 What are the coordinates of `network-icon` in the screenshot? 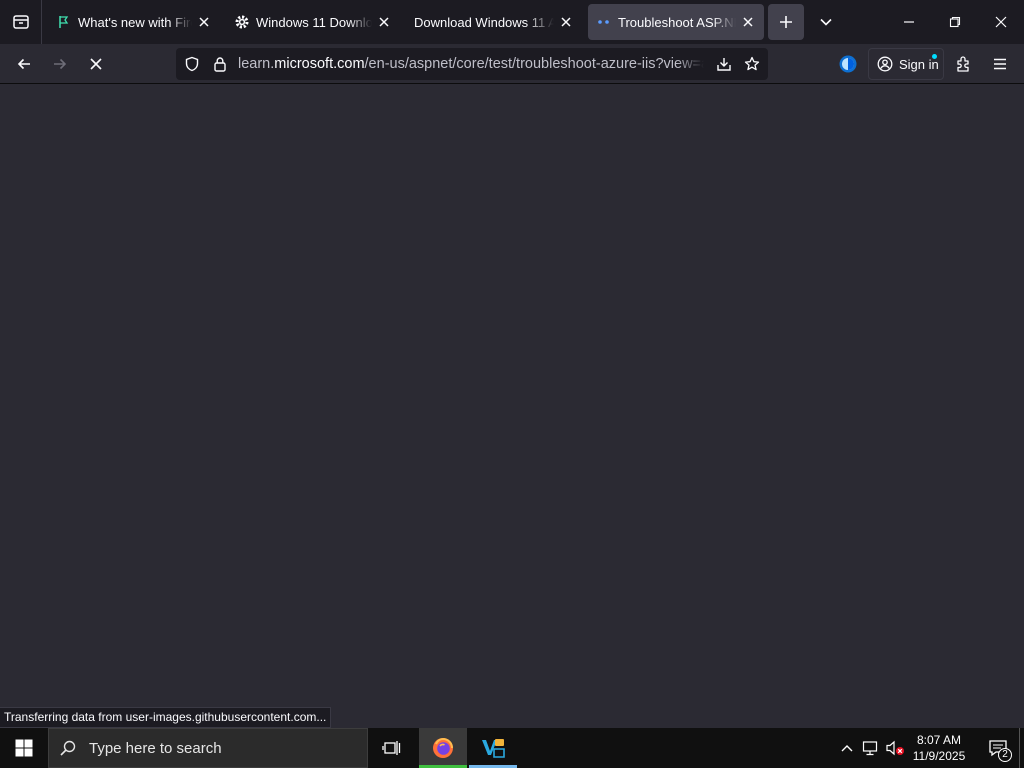 It's located at (870, 748).